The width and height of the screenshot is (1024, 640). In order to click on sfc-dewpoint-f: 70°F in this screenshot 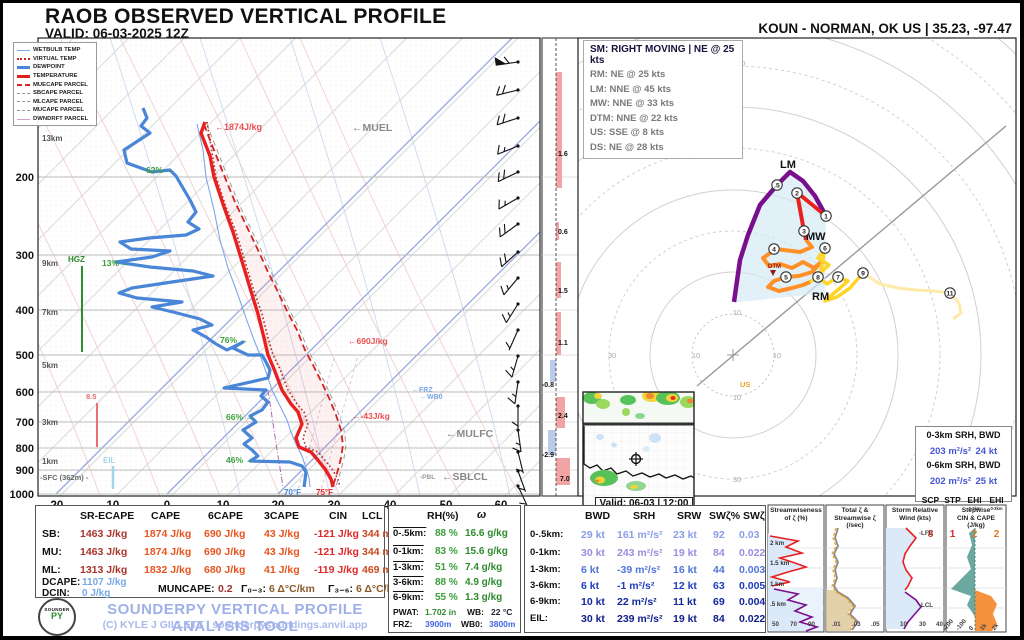, I will do `click(292, 492)`.